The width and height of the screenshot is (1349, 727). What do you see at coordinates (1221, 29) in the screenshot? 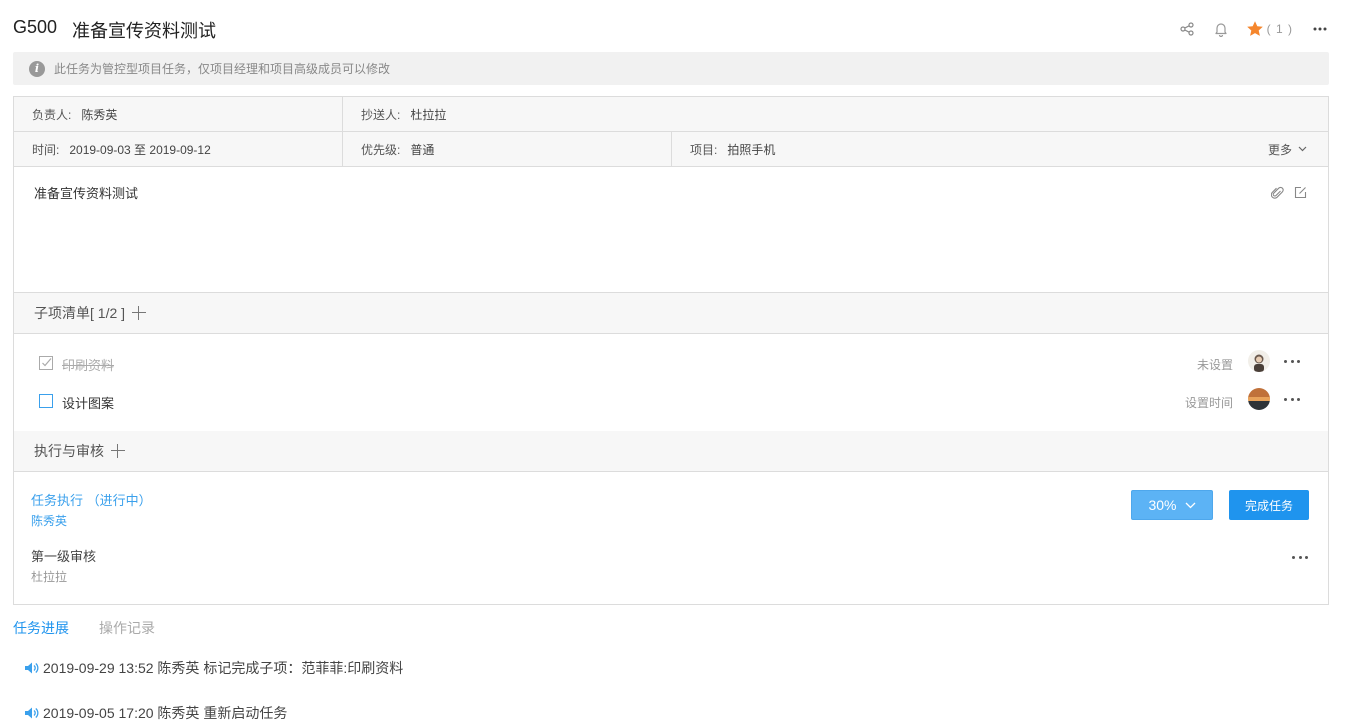
I see `bell-icon` at bounding box center [1221, 29].